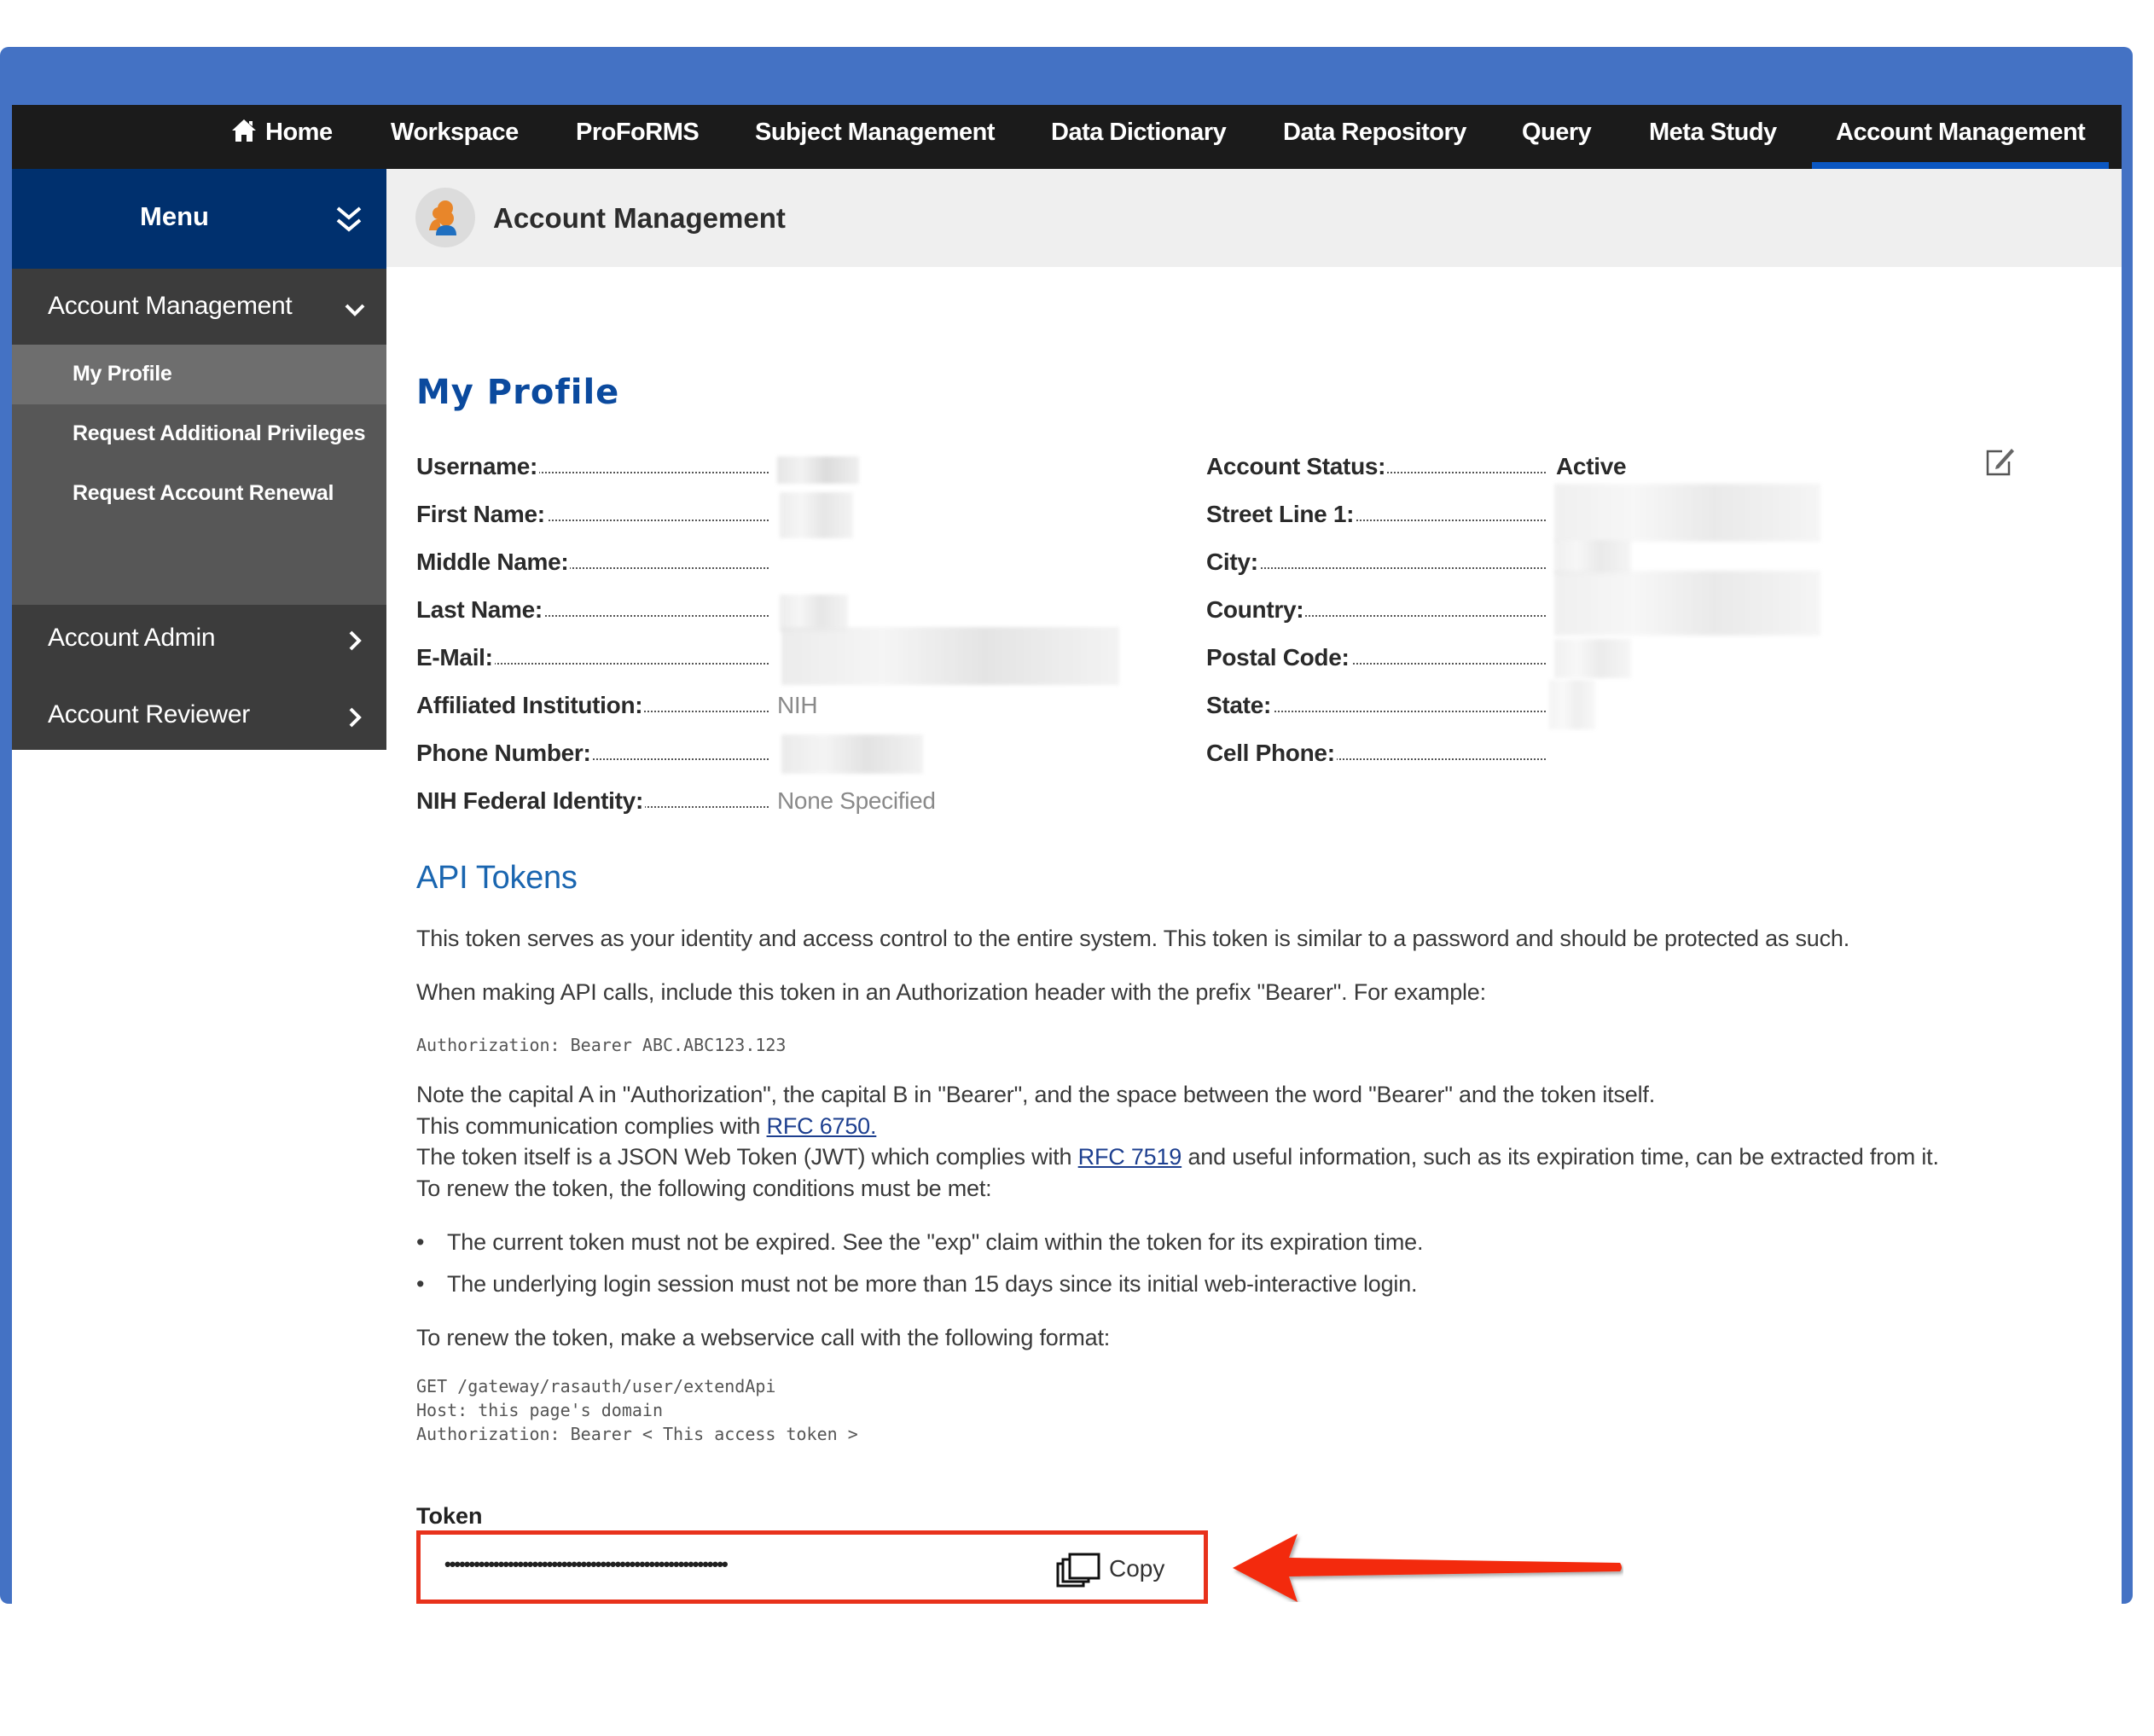 This screenshot has width=2154, height=1736. What do you see at coordinates (800, 515) in the screenshot?
I see `field-first-name: First Name:` at bounding box center [800, 515].